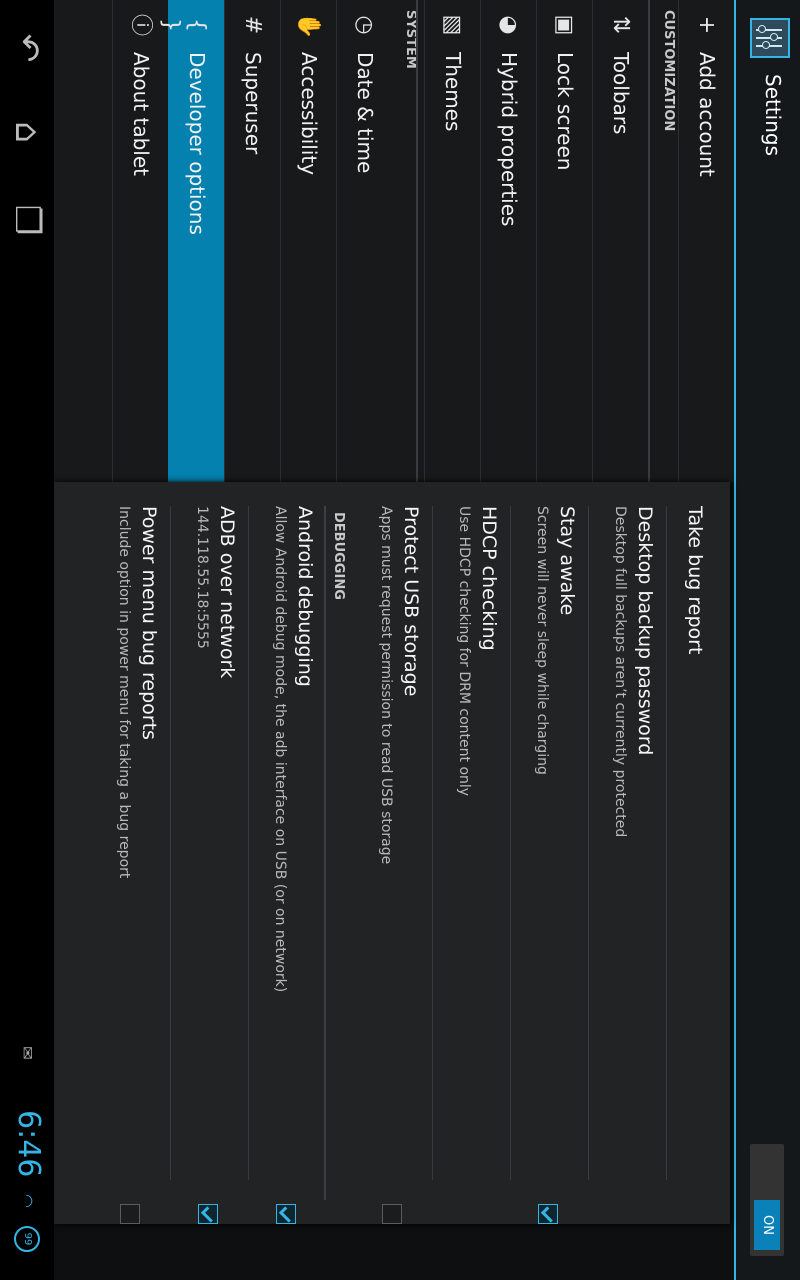 Image resolution: width=800 pixels, height=1280 pixels. I want to click on header-hybrid-properties: ◕ Hybrid properties, so click(508, 241).